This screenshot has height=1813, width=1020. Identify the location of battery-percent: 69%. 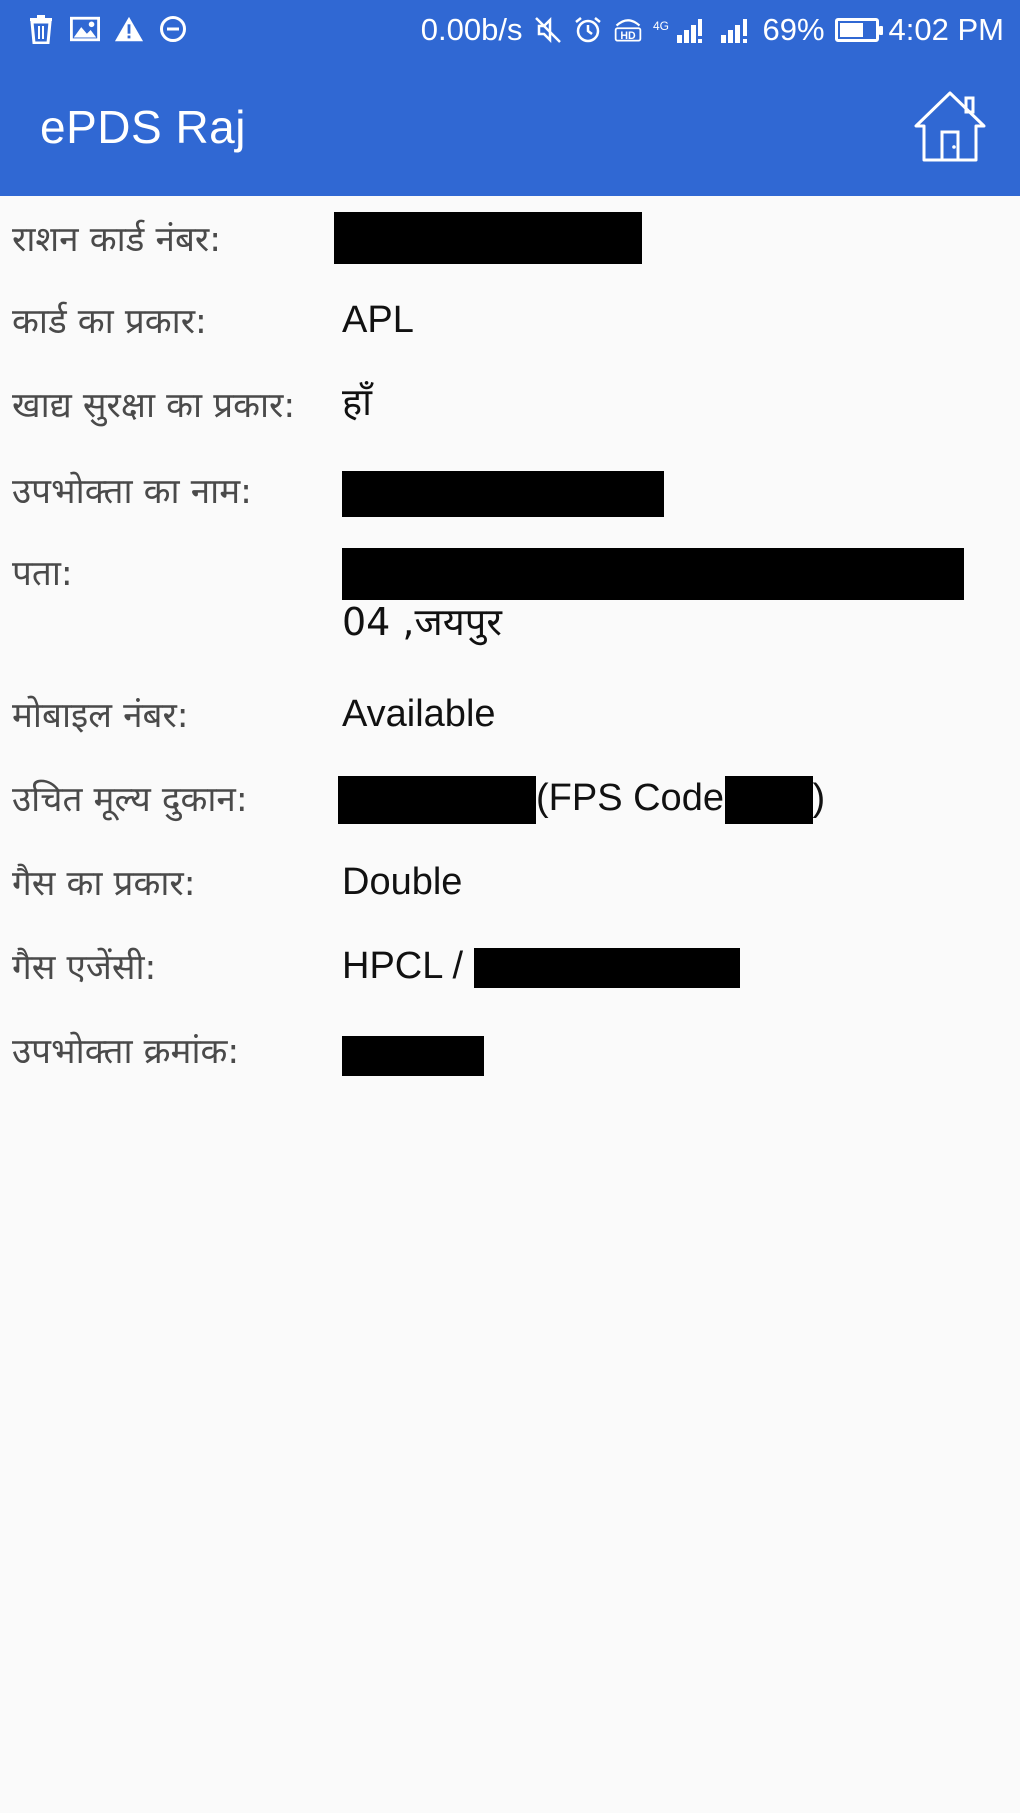
(793, 29).